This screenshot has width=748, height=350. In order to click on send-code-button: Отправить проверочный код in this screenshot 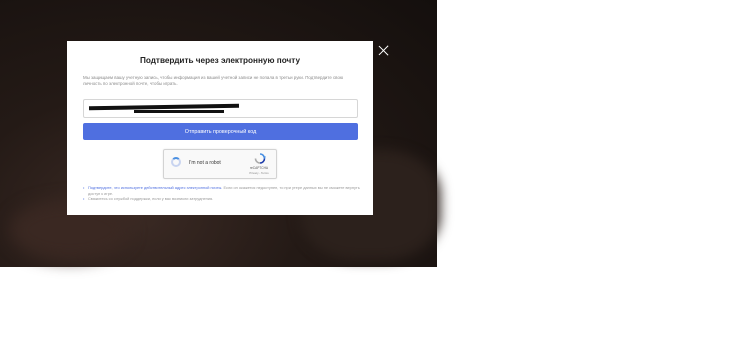, I will do `click(220, 131)`.